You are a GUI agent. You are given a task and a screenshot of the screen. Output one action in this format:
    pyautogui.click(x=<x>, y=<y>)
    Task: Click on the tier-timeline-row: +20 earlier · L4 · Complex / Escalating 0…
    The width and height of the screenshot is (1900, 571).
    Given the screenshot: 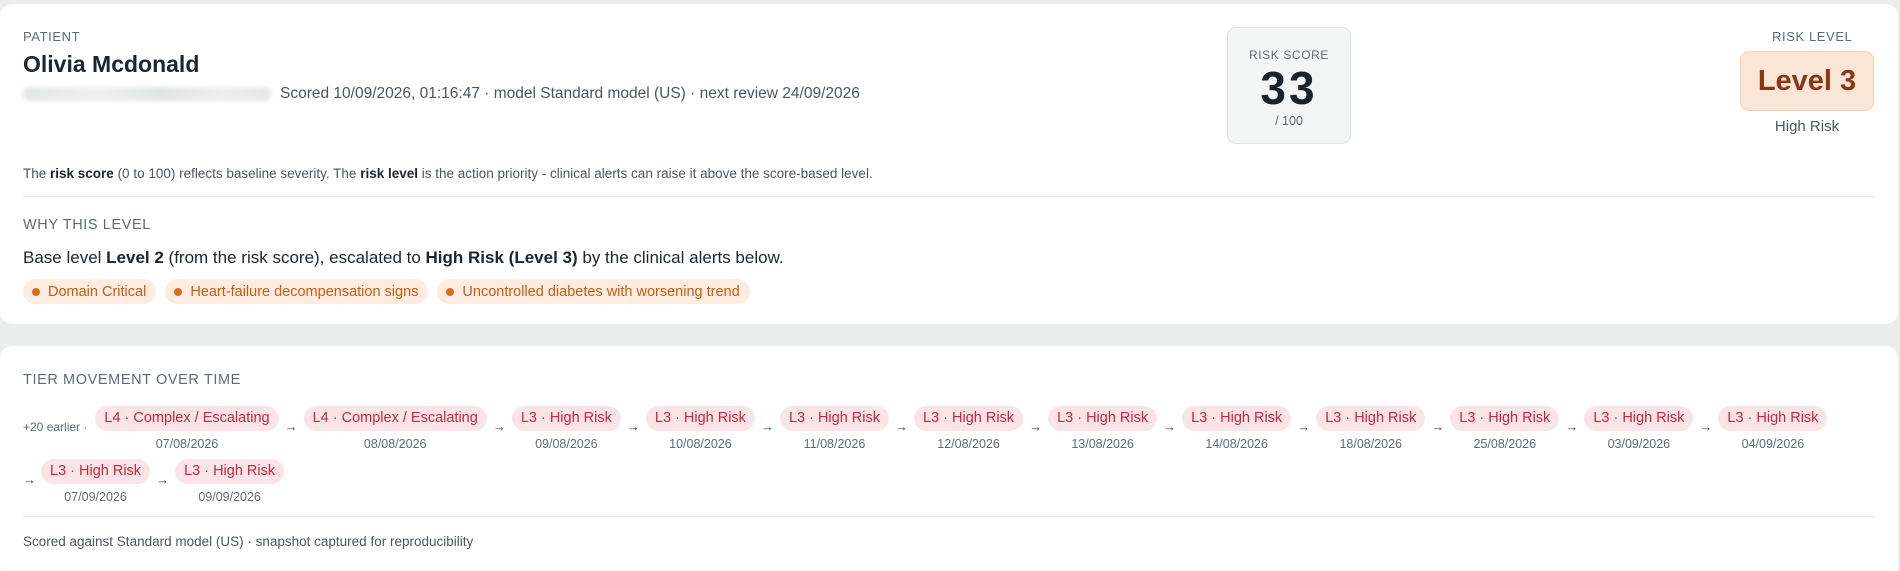 What is the action you would take?
    pyautogui.click(x=925, y=428)
    